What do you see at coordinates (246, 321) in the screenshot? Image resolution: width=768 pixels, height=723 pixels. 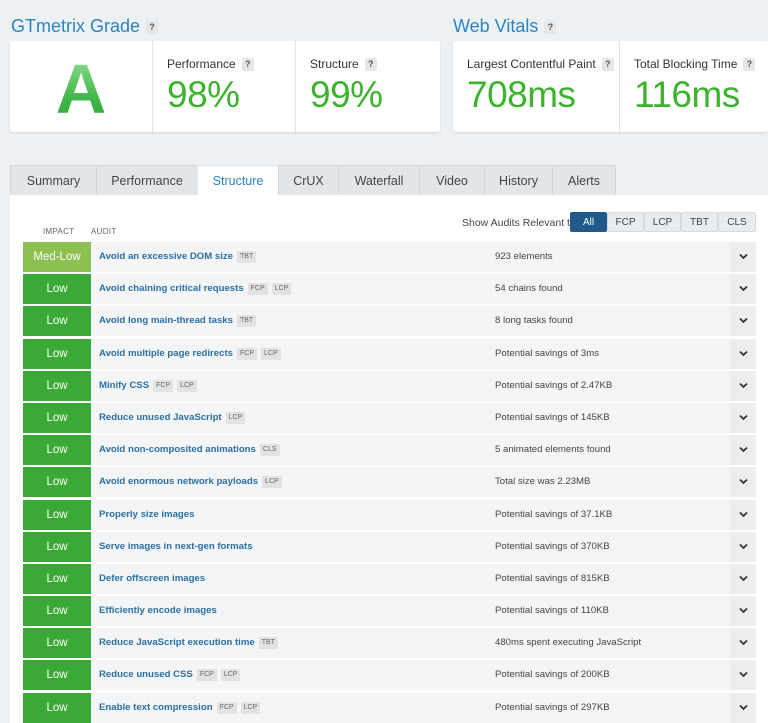 I see `metric-tag: TBT` at bounding box center [246, 321].